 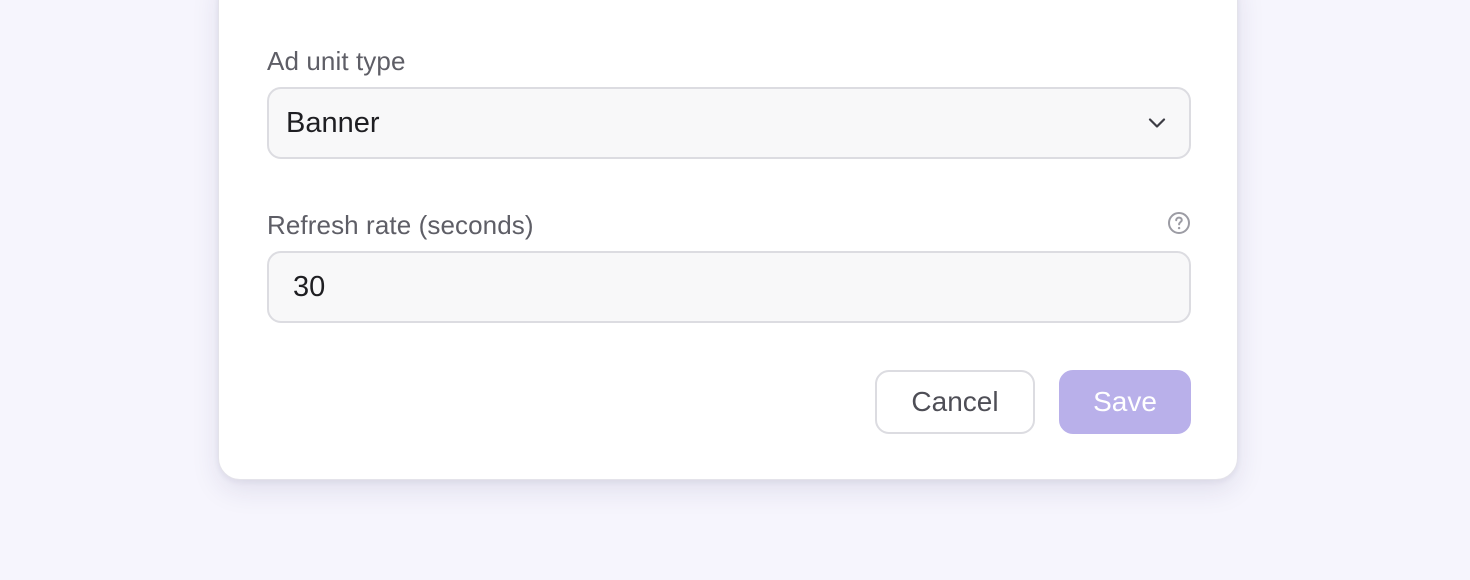 What do you see at coordinates (333, 123) in the screenshot?
I see `ad-unit-type-selected-value: Banner` at bounding box center [333, 123].